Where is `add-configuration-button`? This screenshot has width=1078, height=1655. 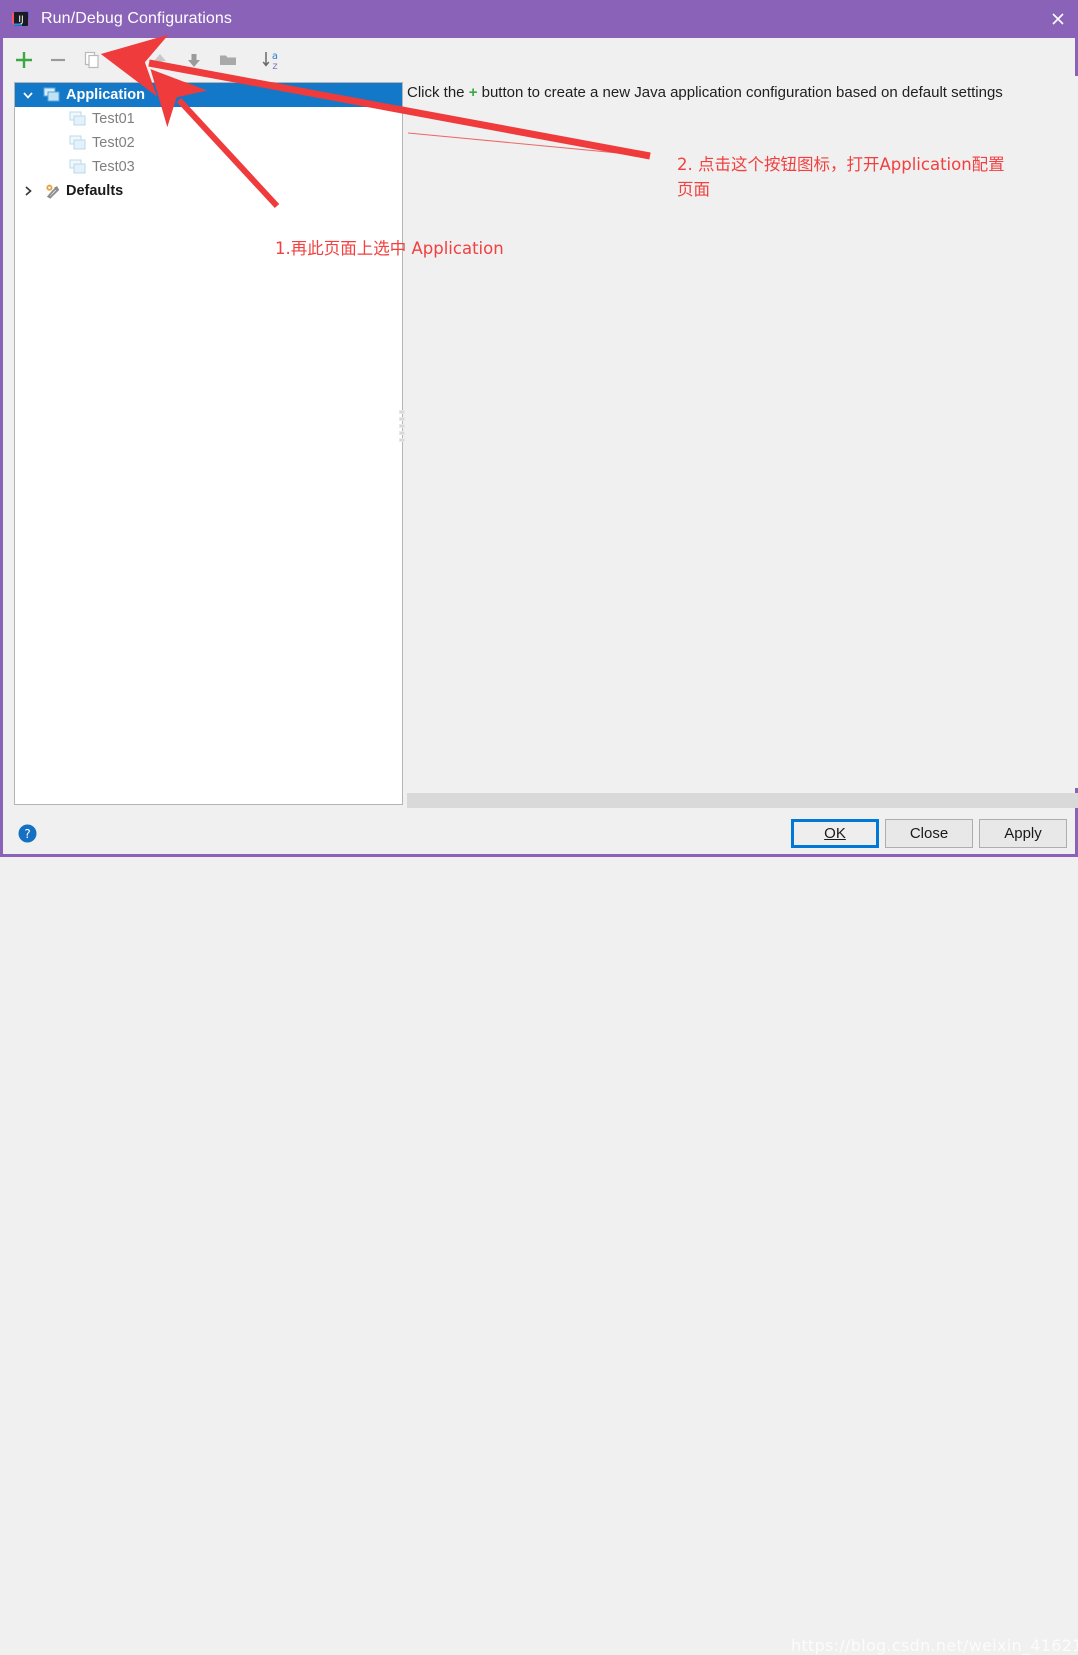 add-configuration-button is located at coordinates (24, 62).